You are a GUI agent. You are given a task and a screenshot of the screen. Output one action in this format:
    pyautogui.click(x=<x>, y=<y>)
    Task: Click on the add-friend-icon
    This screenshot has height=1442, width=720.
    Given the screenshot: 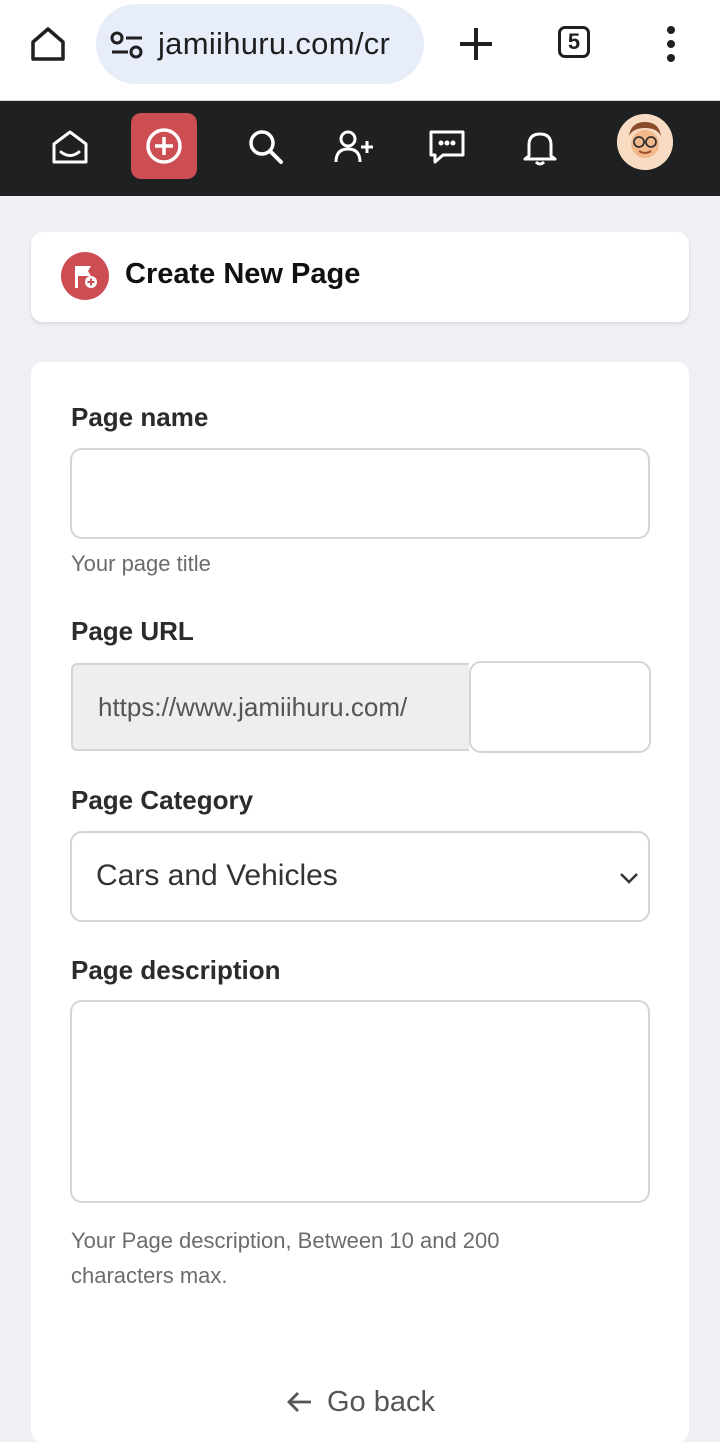 What is the action you would take?
    pyautogui.click(x=354, y=147)
    